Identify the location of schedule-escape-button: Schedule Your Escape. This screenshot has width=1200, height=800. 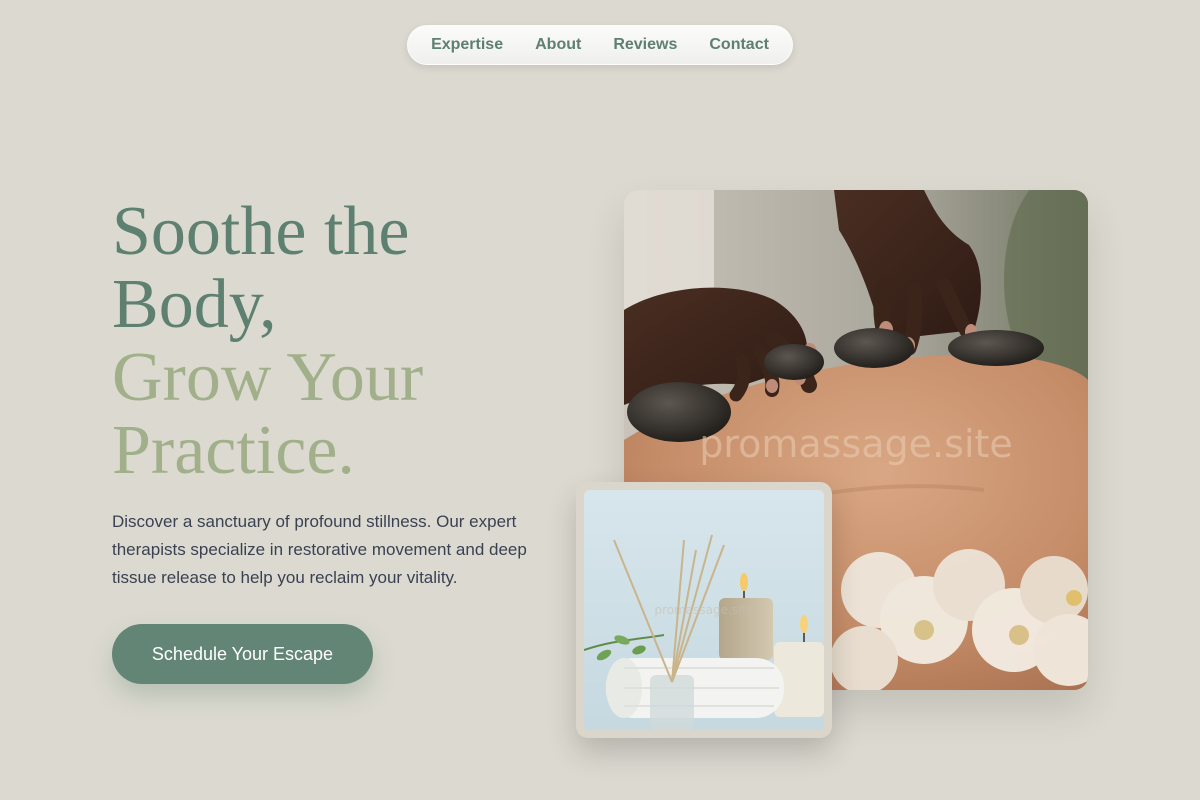
(242, 654).